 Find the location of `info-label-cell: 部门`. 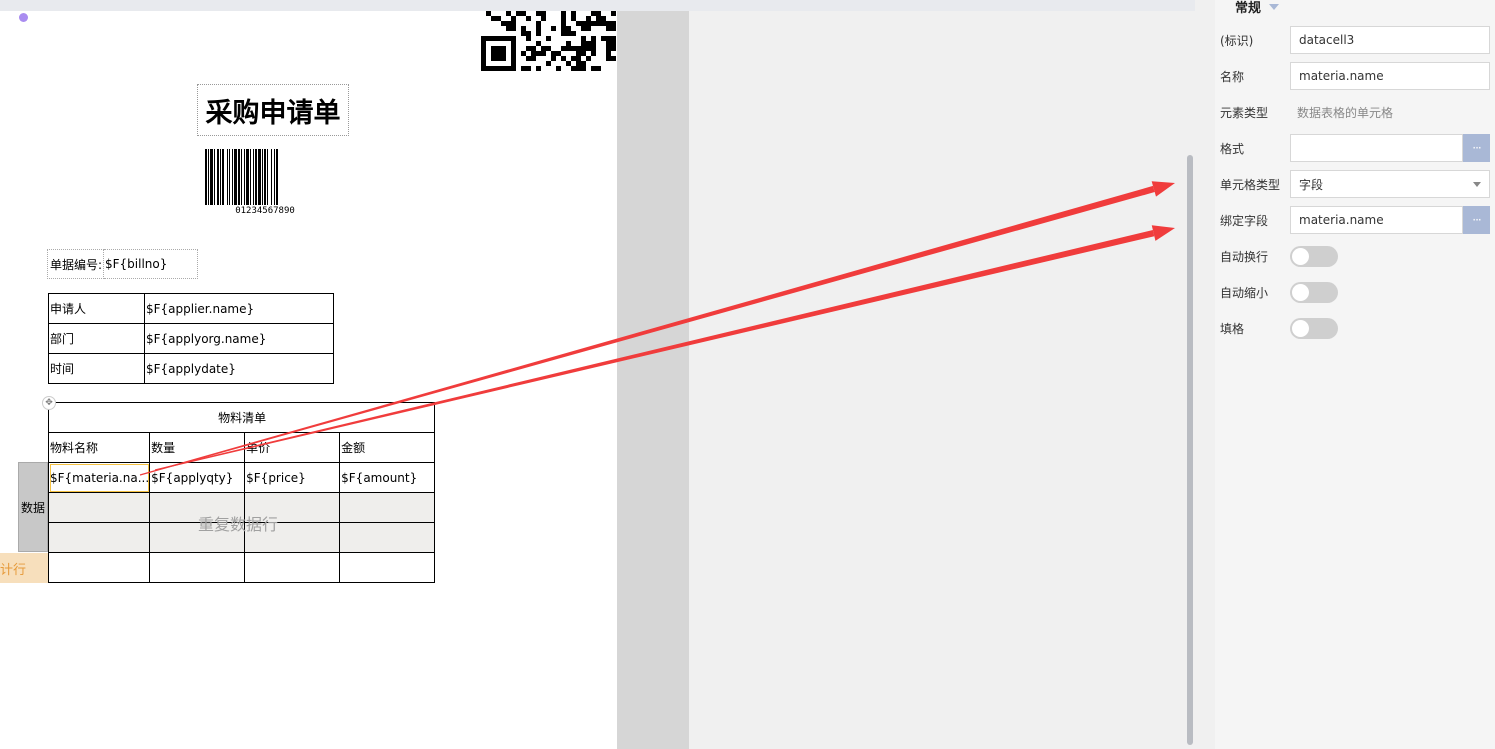

info-label-cell: 部门 is located at coordinates (96, 338).